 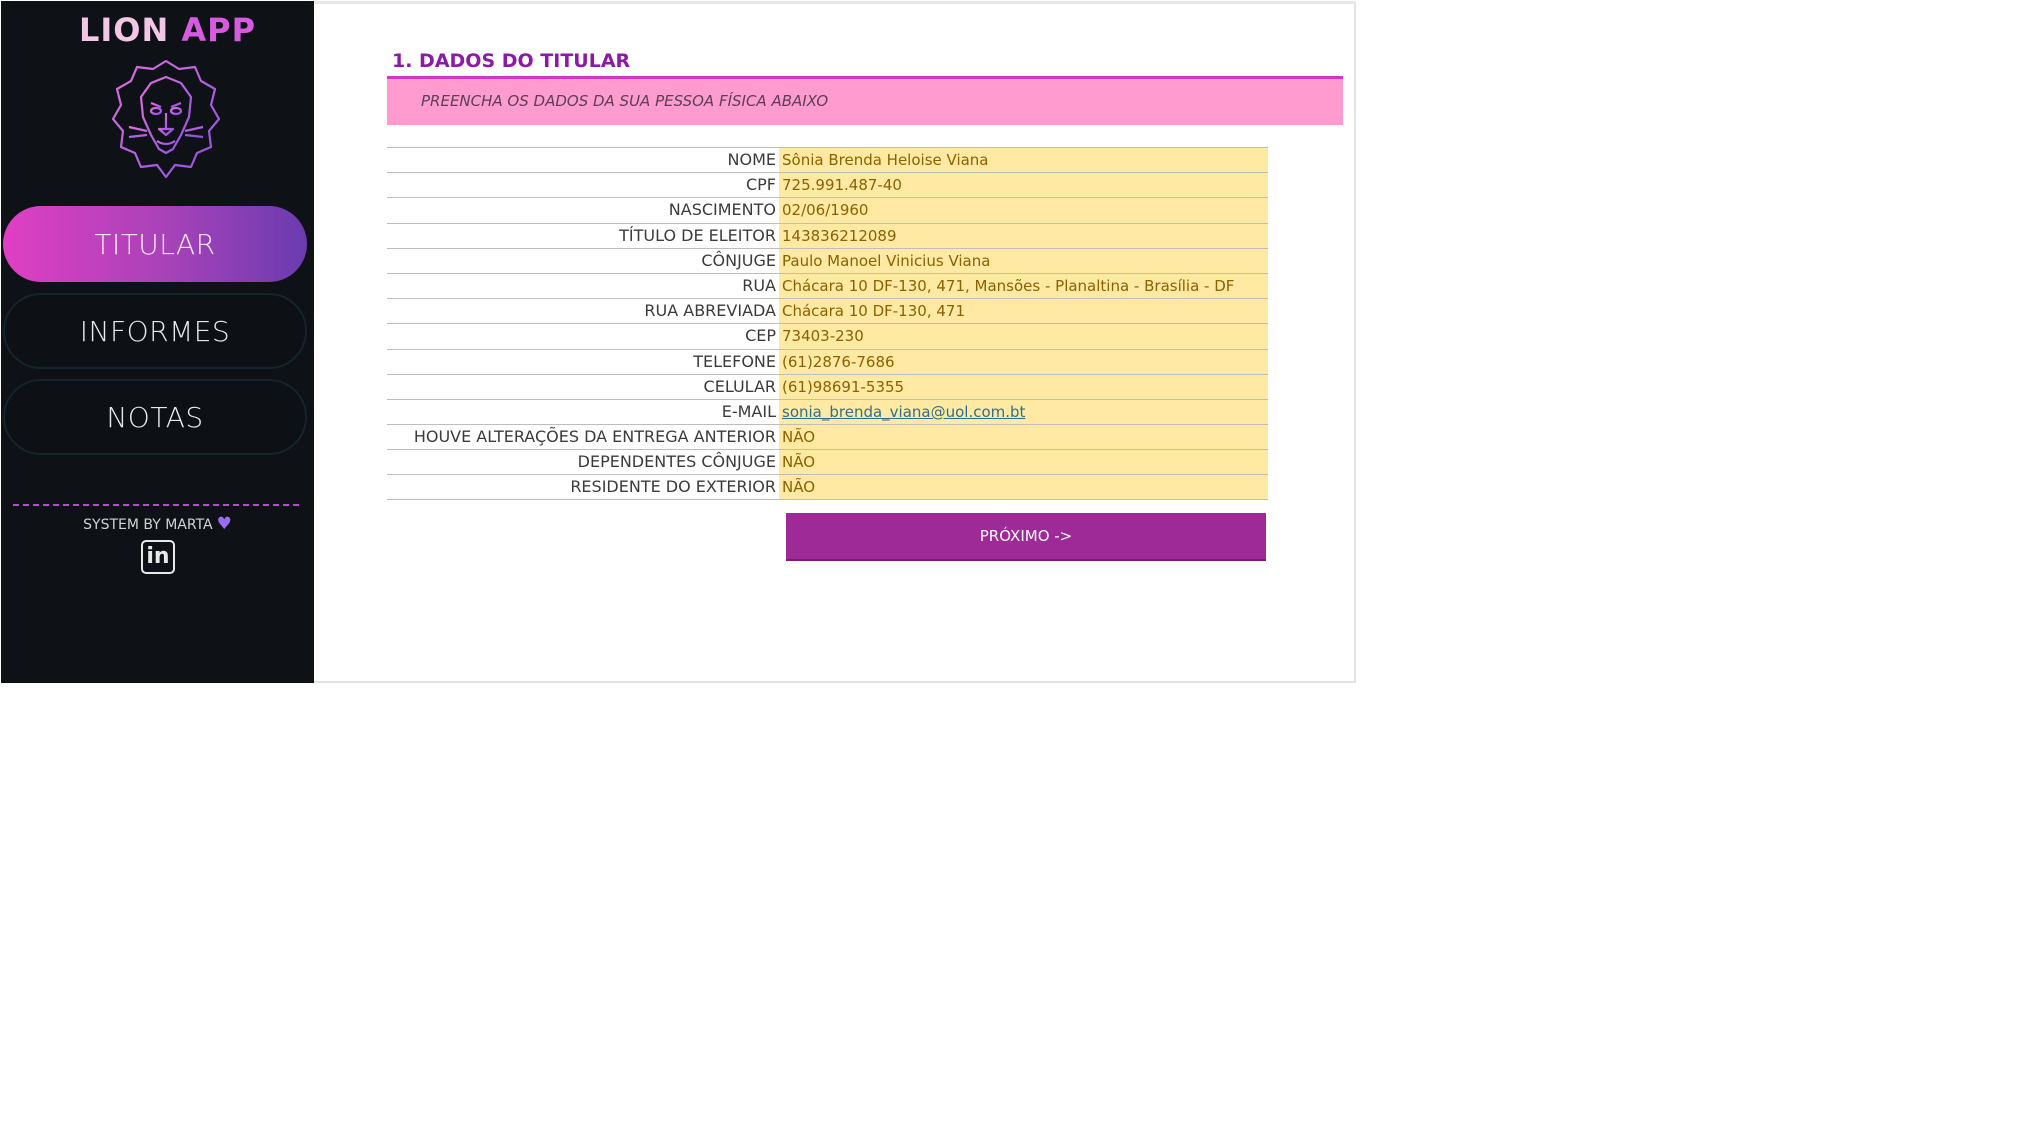 I want to click on field-label: NOME, so click(x=751, y=159).